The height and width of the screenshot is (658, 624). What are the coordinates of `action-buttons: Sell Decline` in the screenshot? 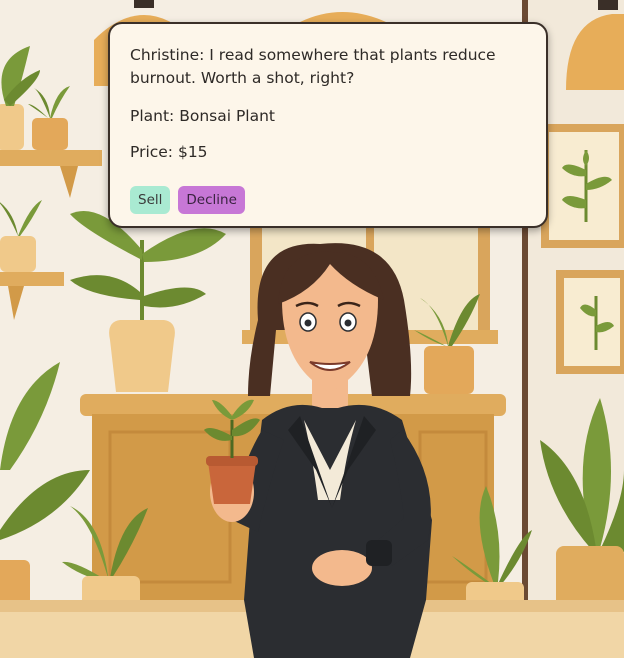 It's located at (328, 200).